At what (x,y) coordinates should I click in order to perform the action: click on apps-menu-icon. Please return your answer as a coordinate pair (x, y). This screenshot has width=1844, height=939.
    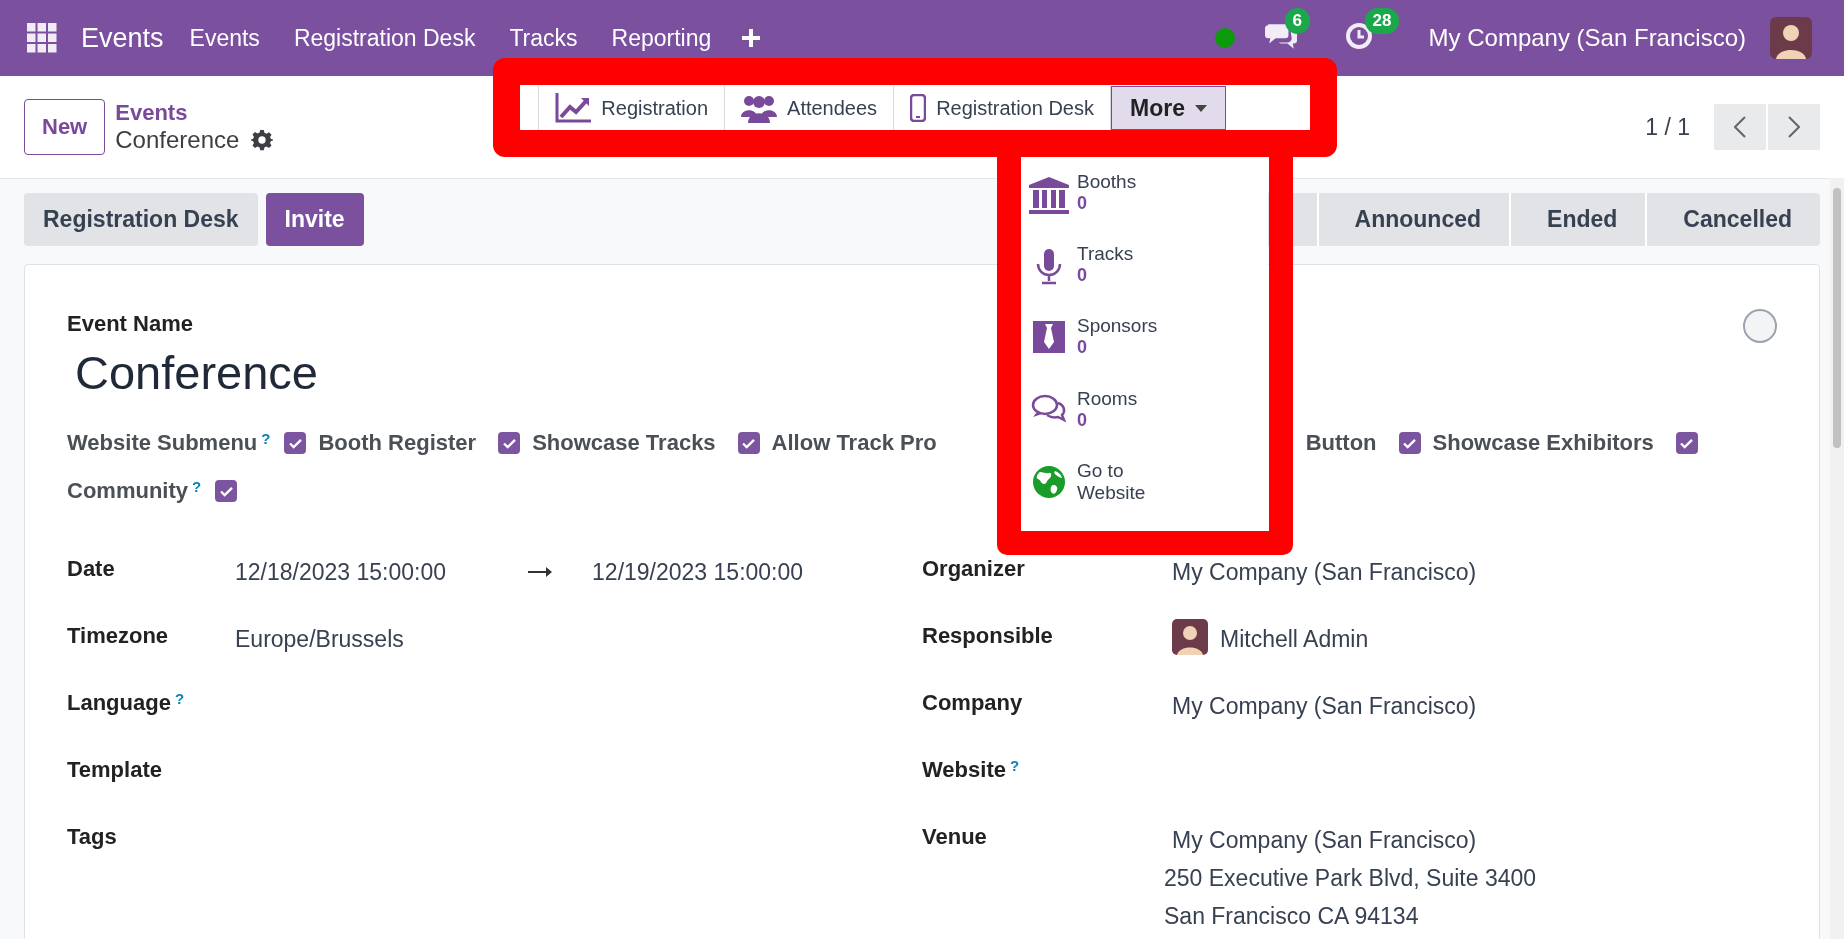
    Looking at the image, I should click on (42, 38).